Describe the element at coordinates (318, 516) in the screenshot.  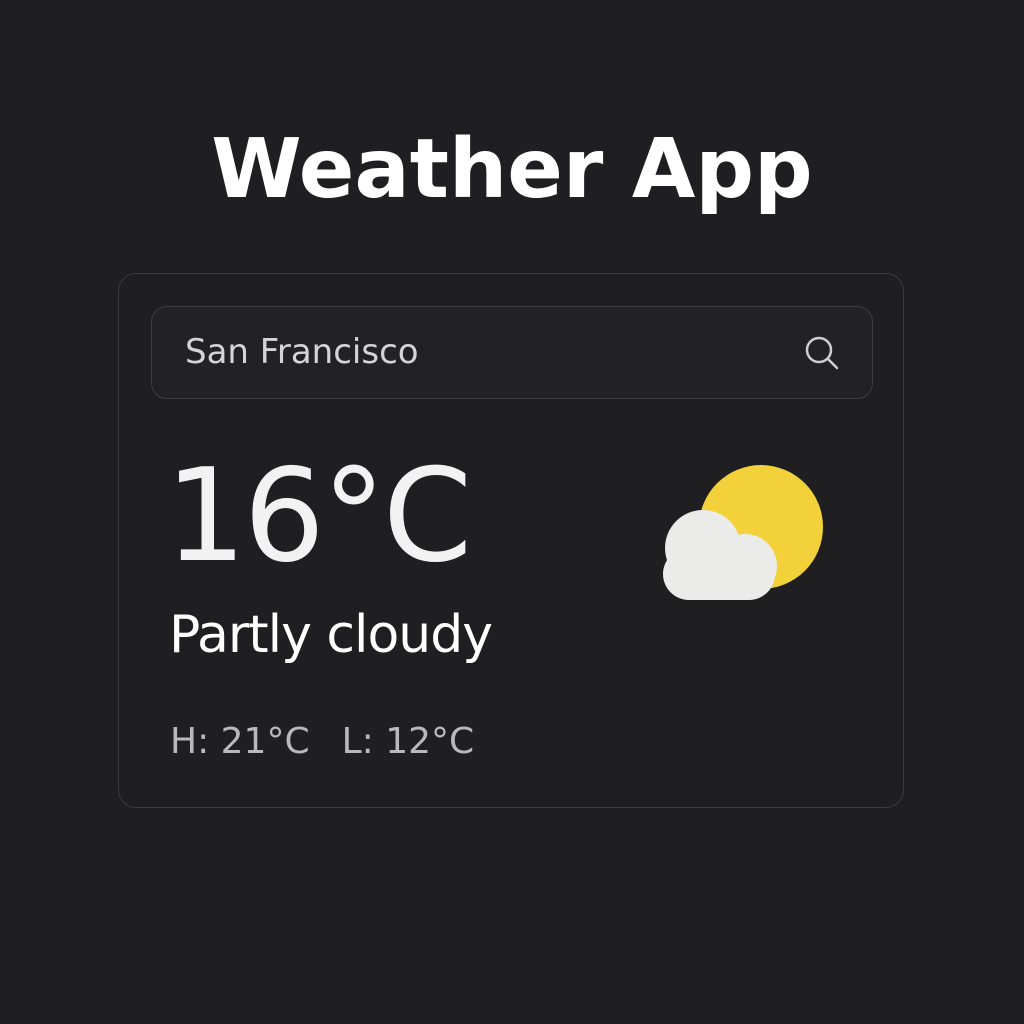
I see `current-temperature: 16°C` at that location.